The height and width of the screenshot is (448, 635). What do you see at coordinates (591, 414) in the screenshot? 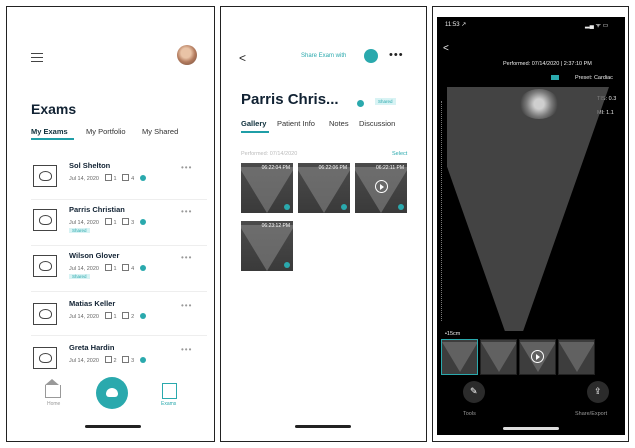
I see `share-export-label: Share/Export` at bounding box center [591, 414].